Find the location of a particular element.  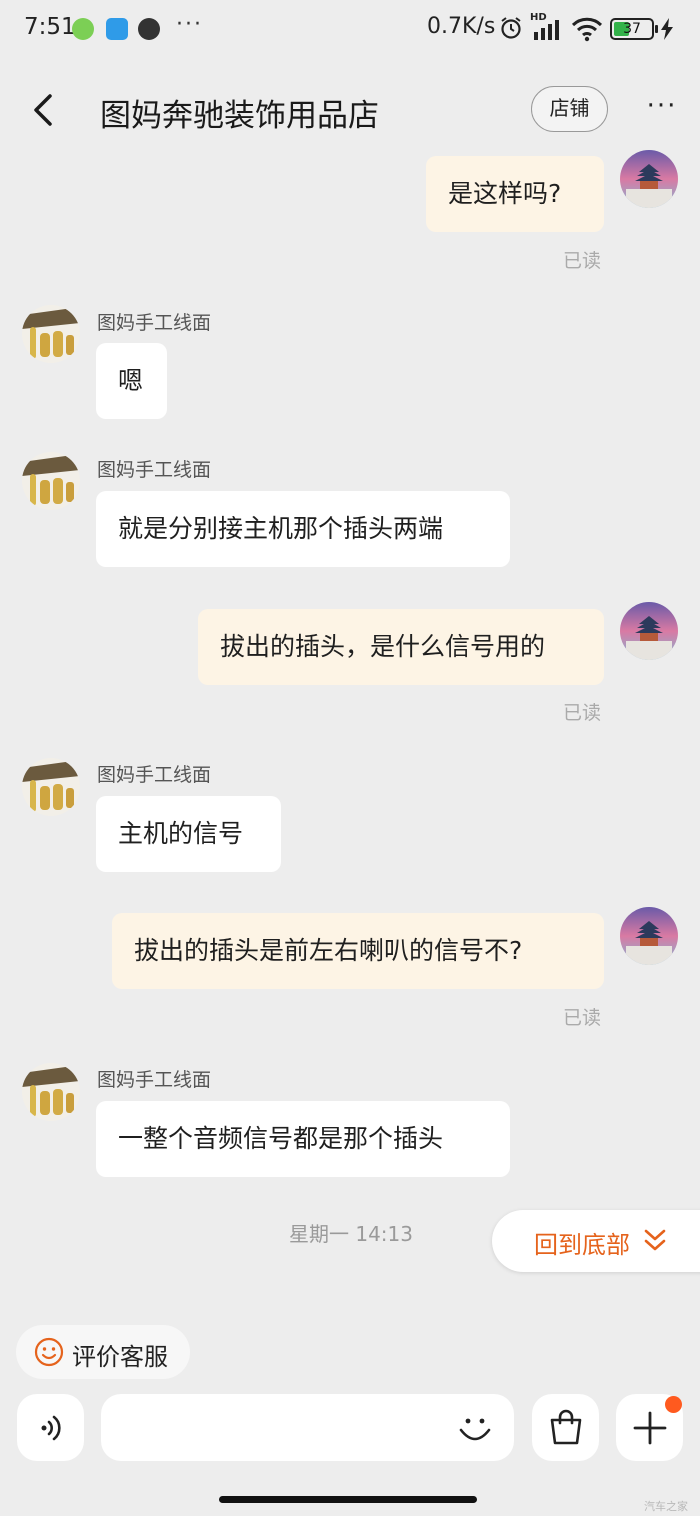

emoji-icon is located at coordinates (475, 1429).